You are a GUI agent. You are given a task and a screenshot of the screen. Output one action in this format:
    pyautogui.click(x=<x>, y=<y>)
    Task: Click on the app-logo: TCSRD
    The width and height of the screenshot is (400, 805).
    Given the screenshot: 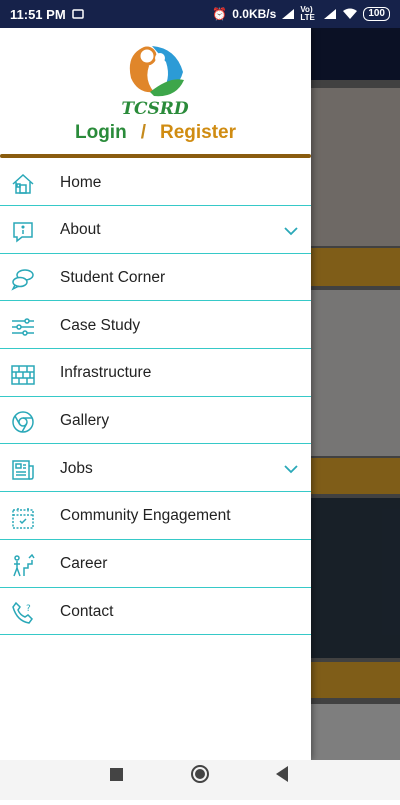 What is the action you would take?
    pyautogui.click(x=155, y=77)
    